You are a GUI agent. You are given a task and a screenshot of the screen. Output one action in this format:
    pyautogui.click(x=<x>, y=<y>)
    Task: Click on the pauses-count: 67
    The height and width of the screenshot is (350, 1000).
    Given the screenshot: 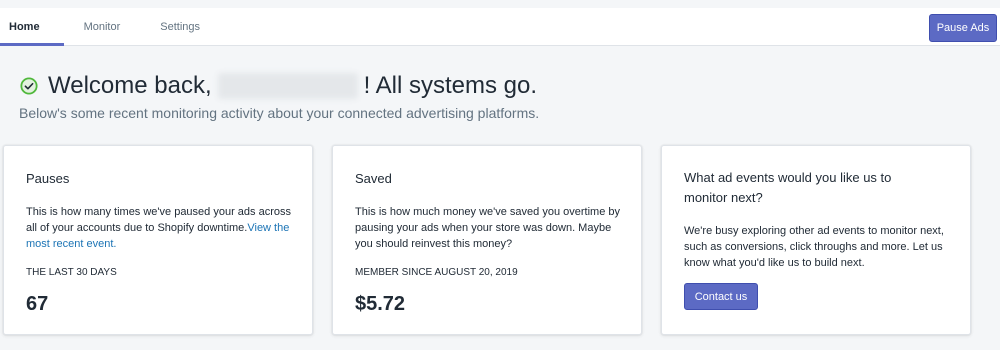 What is the action you would take?
    pyautogui.click(x=37, y=304)
    